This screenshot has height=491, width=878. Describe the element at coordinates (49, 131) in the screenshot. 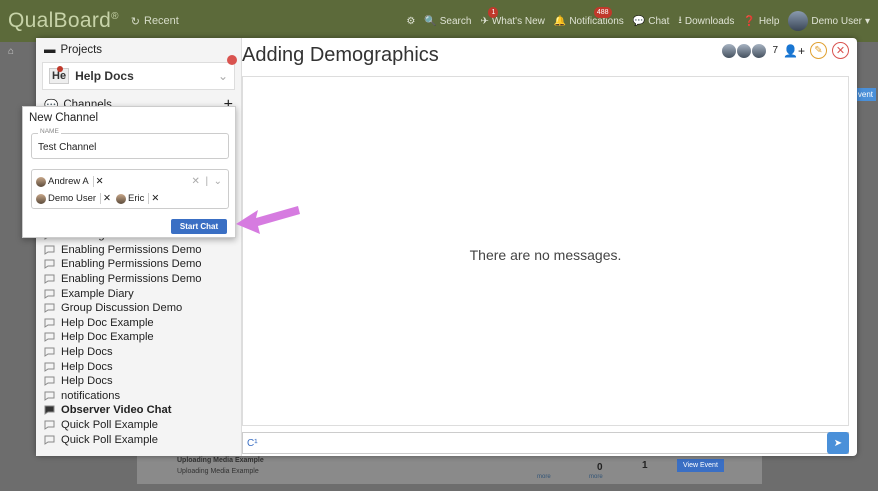

I see `name-legend: NAME` at that location.